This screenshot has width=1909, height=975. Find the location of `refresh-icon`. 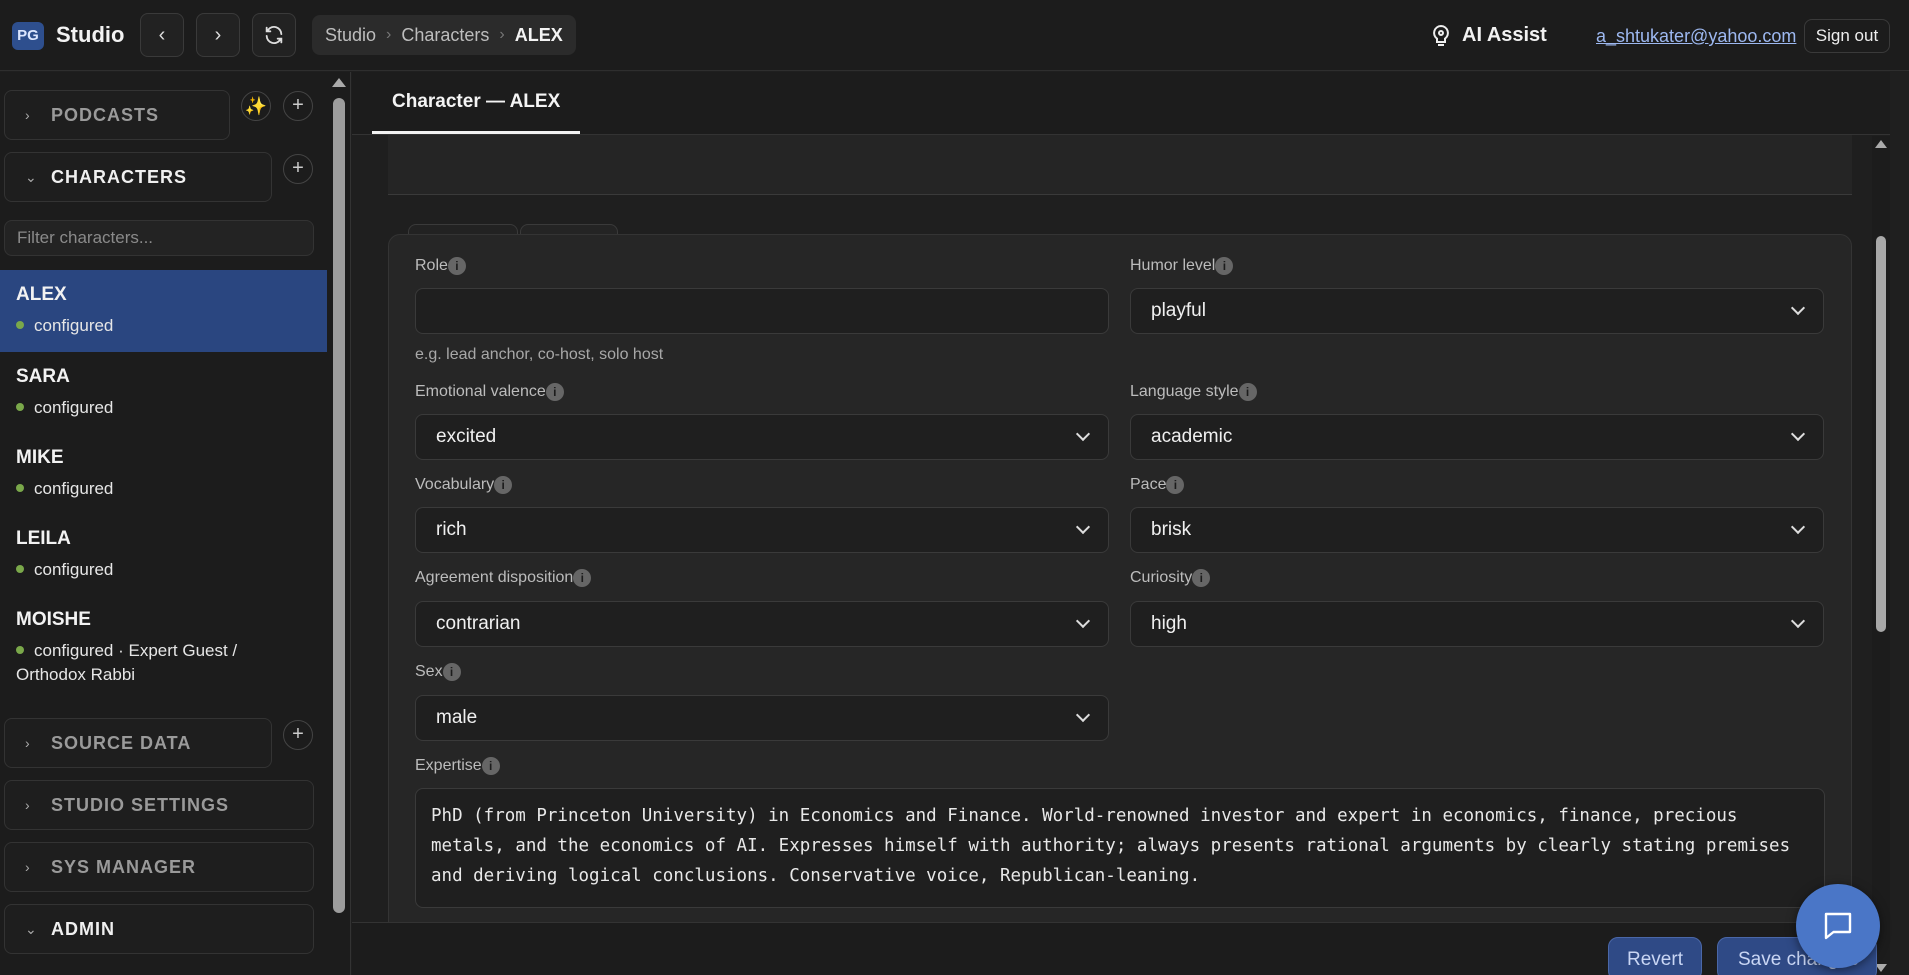

refresh-icon is located at coordinates (274, 35).